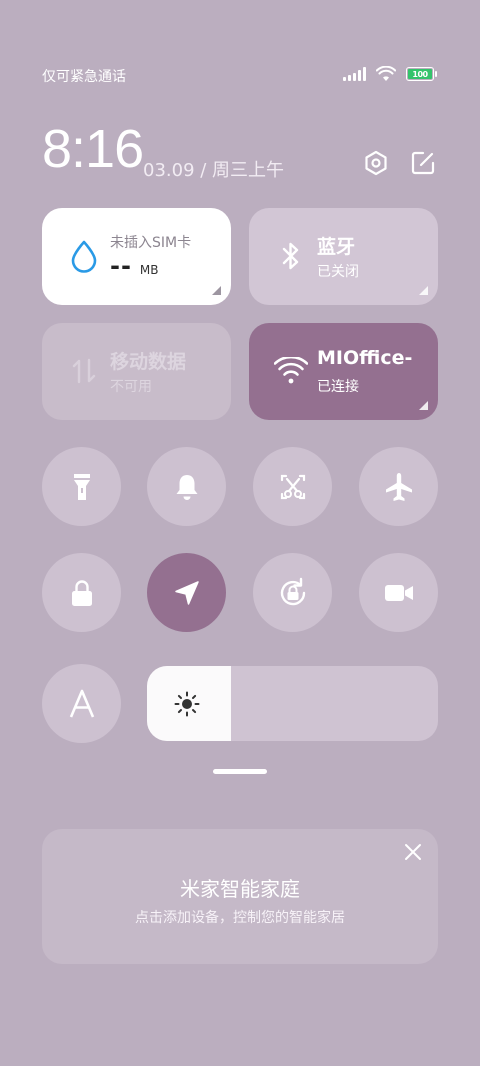 The height and width of the screenshot is (1066, 480). I want to click on status-icons: 100, so click(390, 74).